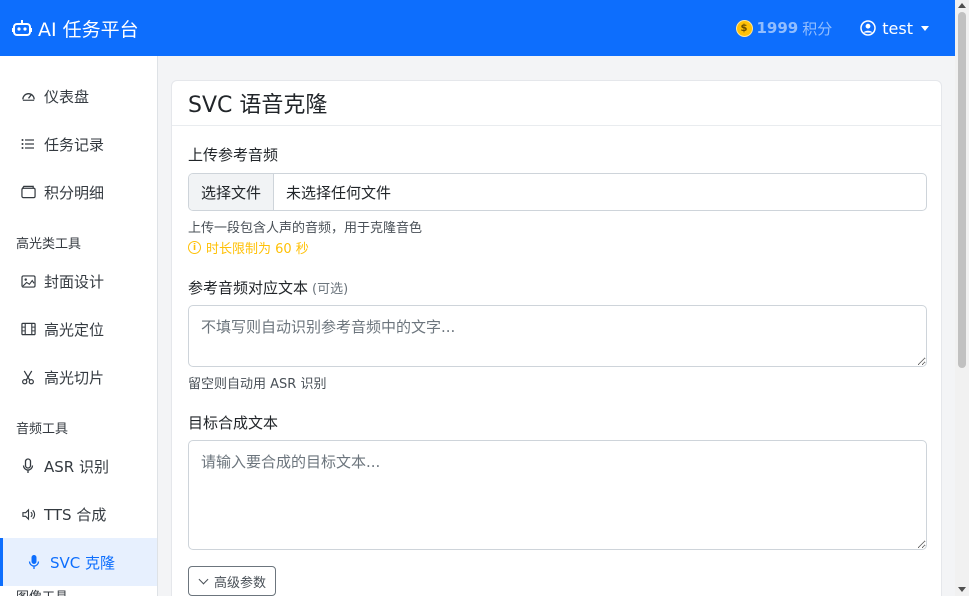  What do you see at coordinates (305, 228) in the screenshot?
I see `upload-help-text: 上传一段包含人声的音频，用于克隆音色` at bounding box center [305, 228].